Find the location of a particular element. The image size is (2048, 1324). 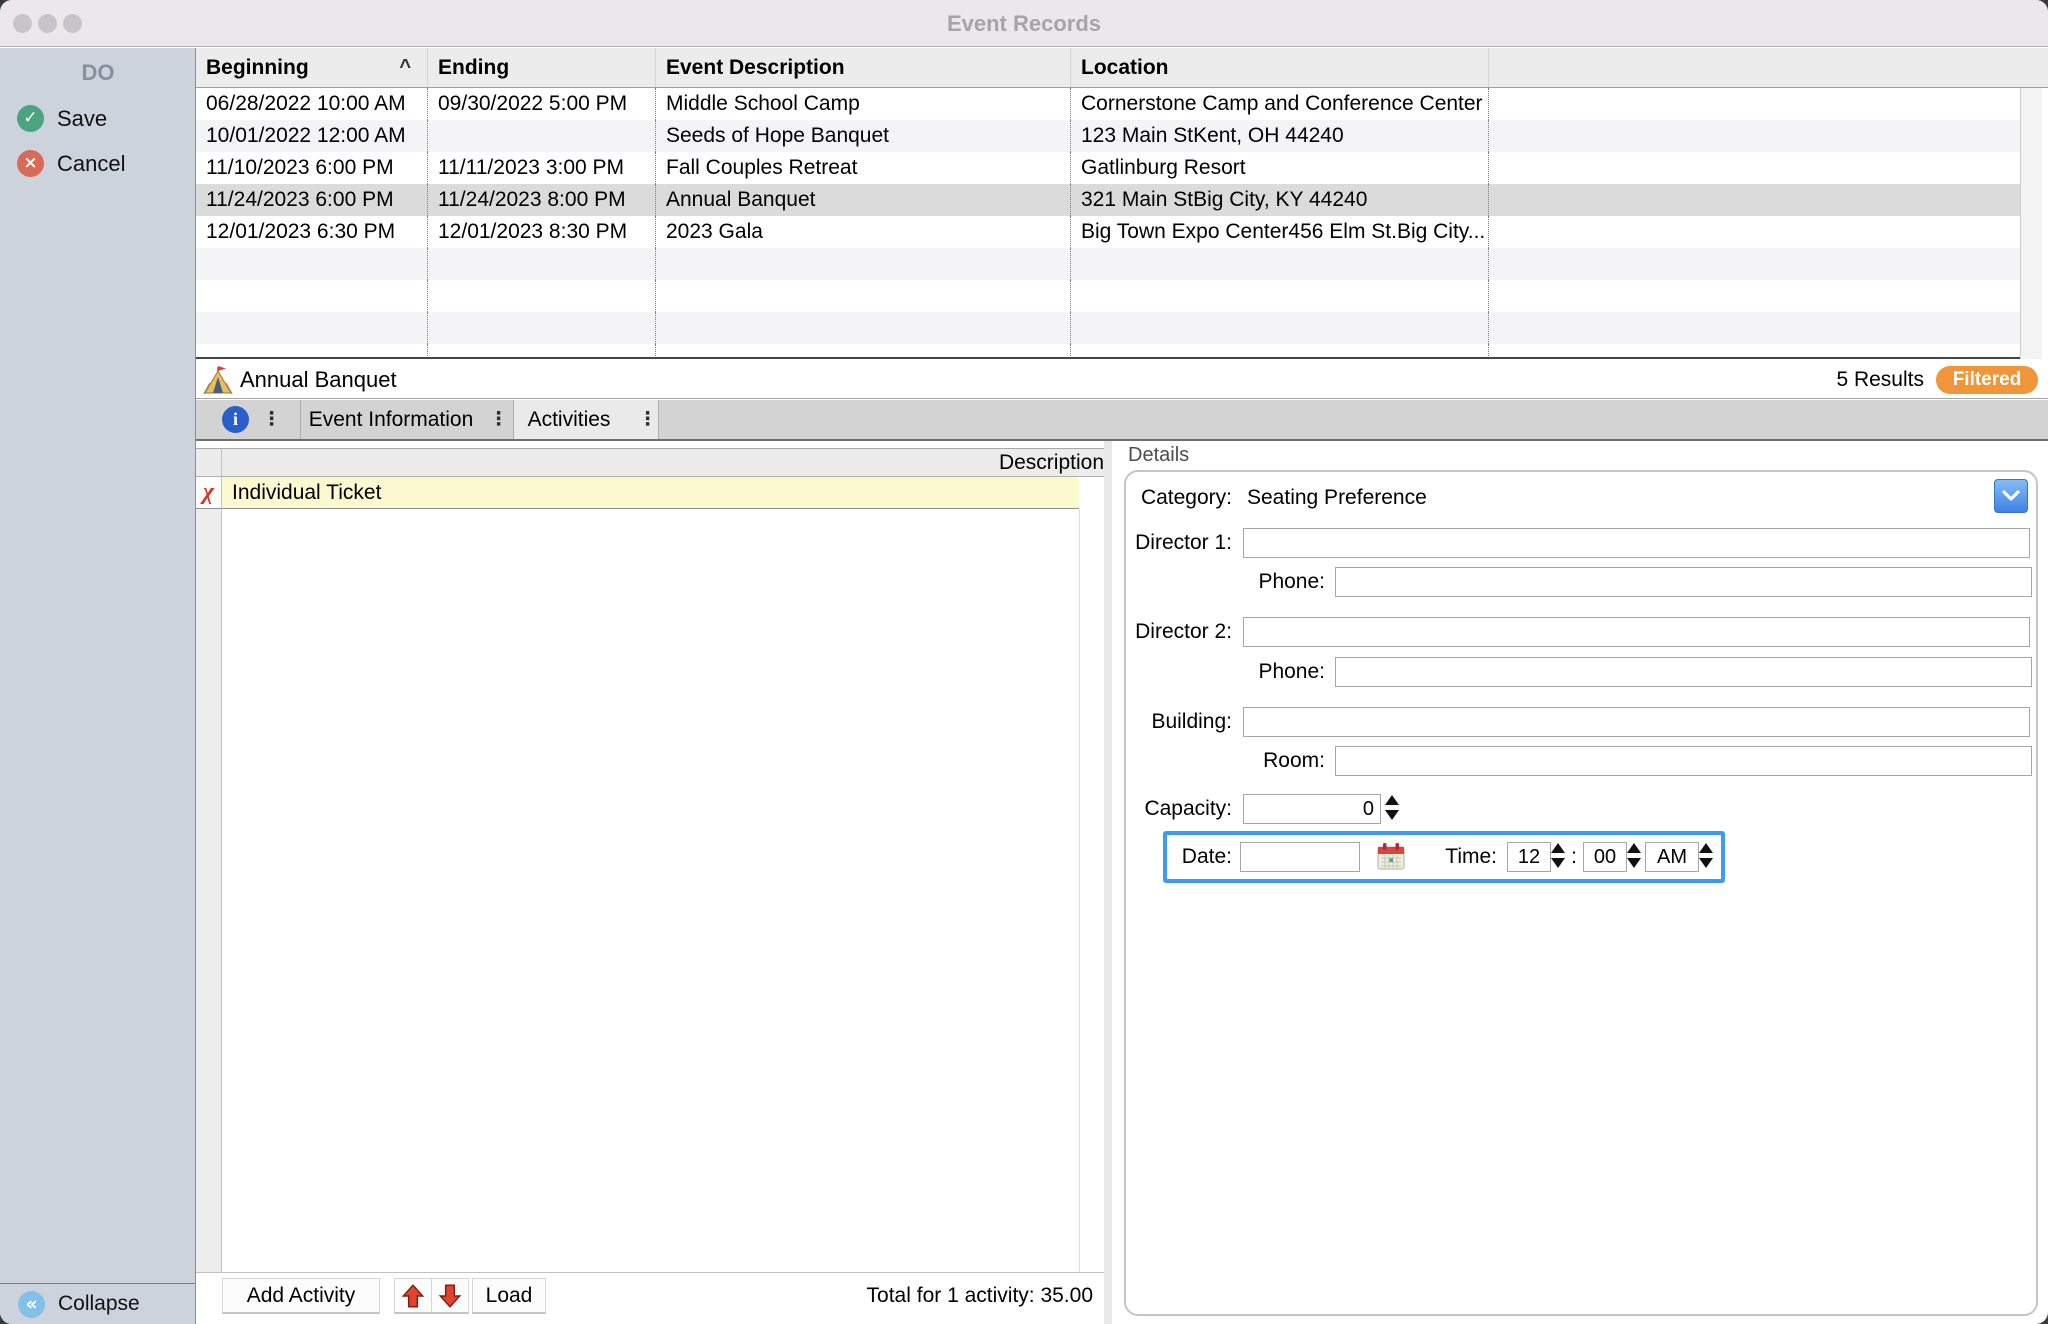

cell-description: 2023 Gala is located at coordinates (863, 232).